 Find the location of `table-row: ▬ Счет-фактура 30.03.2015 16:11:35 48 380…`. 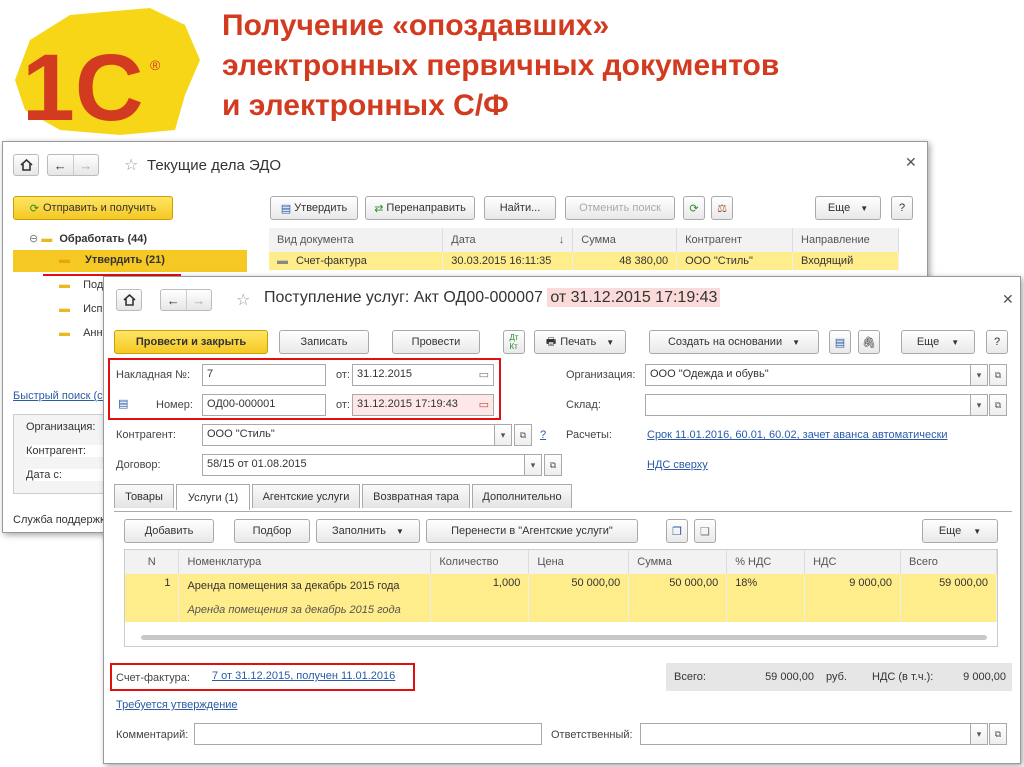

table-row: ▬ Счет-фактура 30.03.2015 16:11:35 48 380… is located at coordinates (584, 261).